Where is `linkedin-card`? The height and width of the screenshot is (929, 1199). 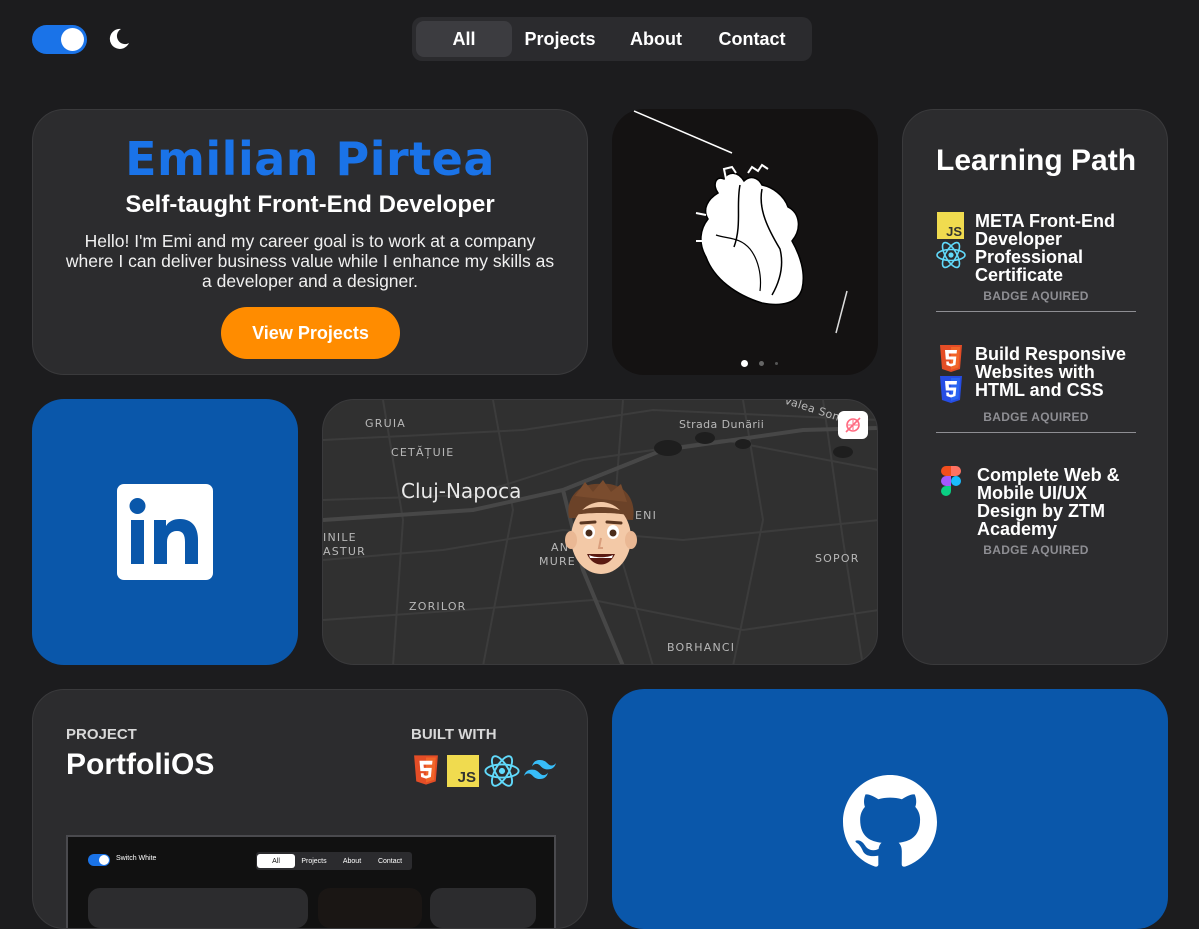
linkedin-card is located at coordinates (165, 532).